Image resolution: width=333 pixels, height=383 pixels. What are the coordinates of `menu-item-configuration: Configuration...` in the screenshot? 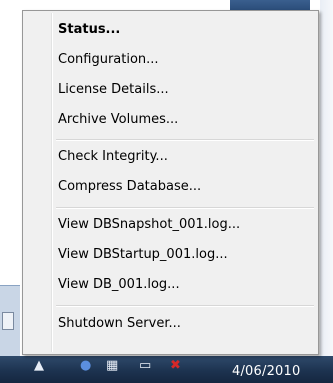 It's located at (170, 60).